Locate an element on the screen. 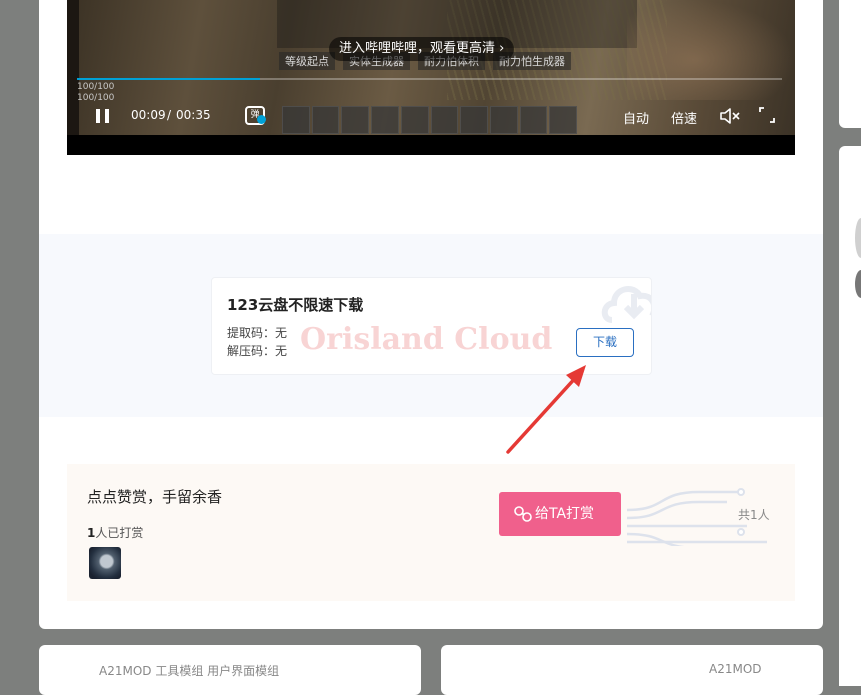  extract-code: 提取码：无 is located at coordinates (257, 333).